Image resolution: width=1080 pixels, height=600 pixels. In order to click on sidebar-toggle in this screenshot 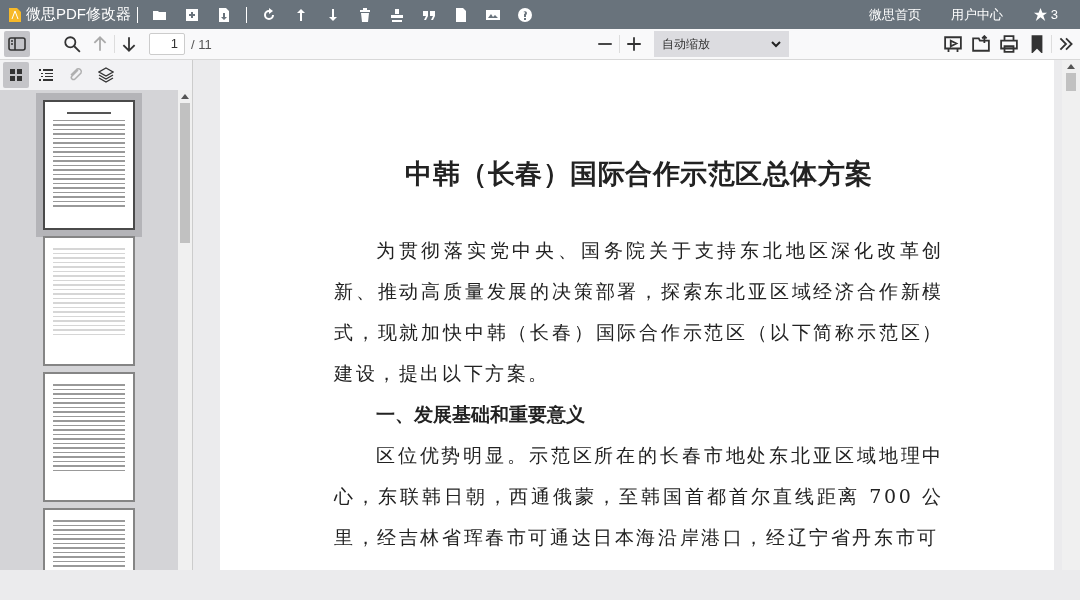, I will do `click(17, 44)`.